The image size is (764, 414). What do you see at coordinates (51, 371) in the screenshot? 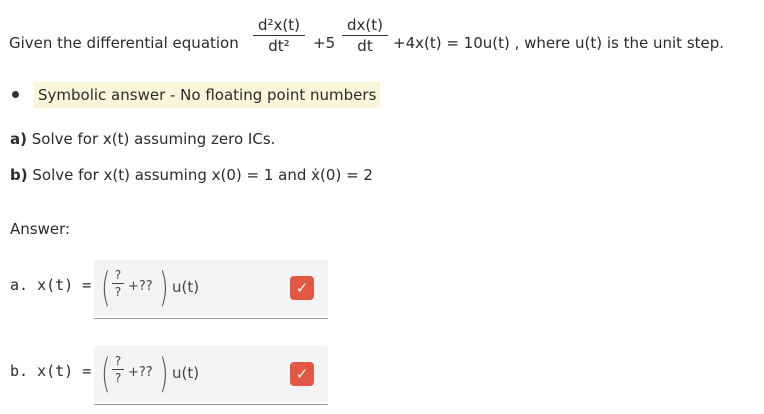
I see `answer-b-label: b. x(t) =` at bounding box center [51, 371].